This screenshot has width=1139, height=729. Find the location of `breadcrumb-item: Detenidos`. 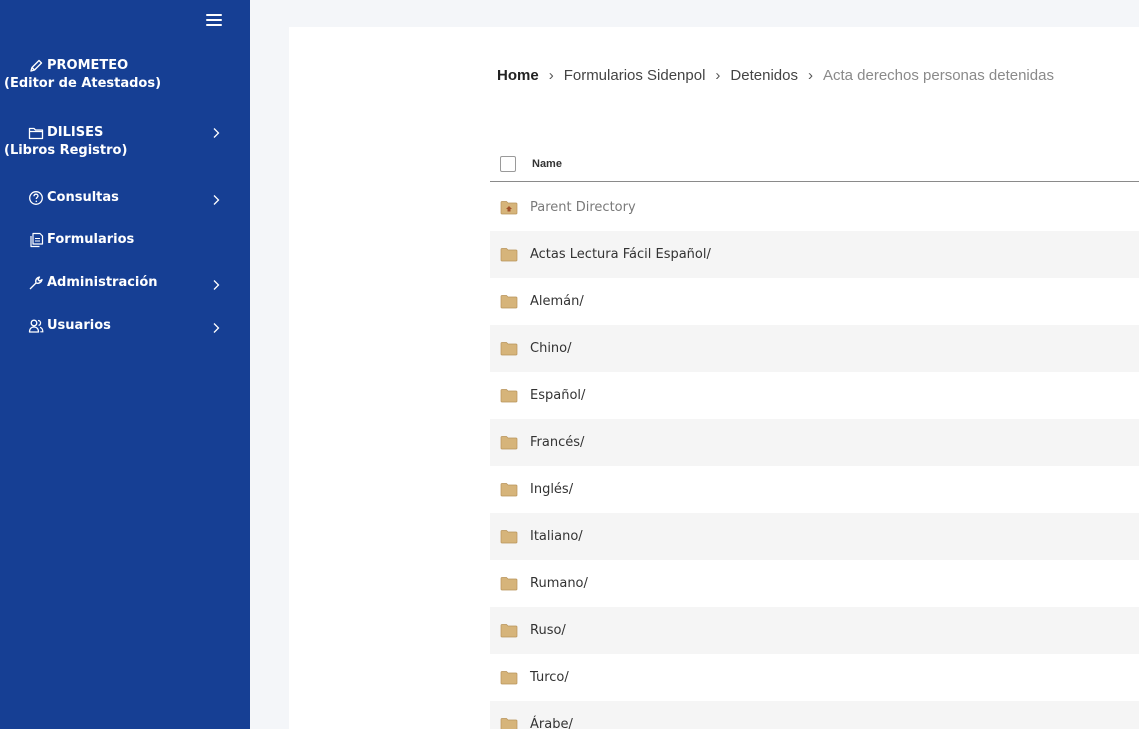

breadcrumb-item: Detenidos is located at coordinates (764, 75).